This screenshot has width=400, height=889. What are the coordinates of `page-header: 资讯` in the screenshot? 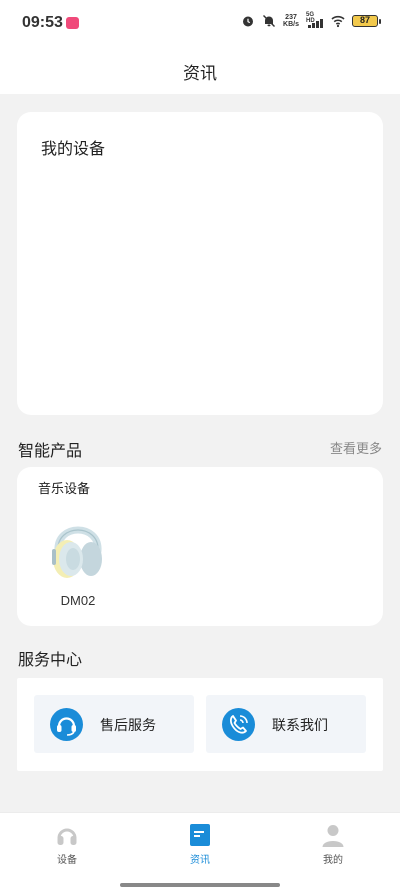 It's located at (200, 69).